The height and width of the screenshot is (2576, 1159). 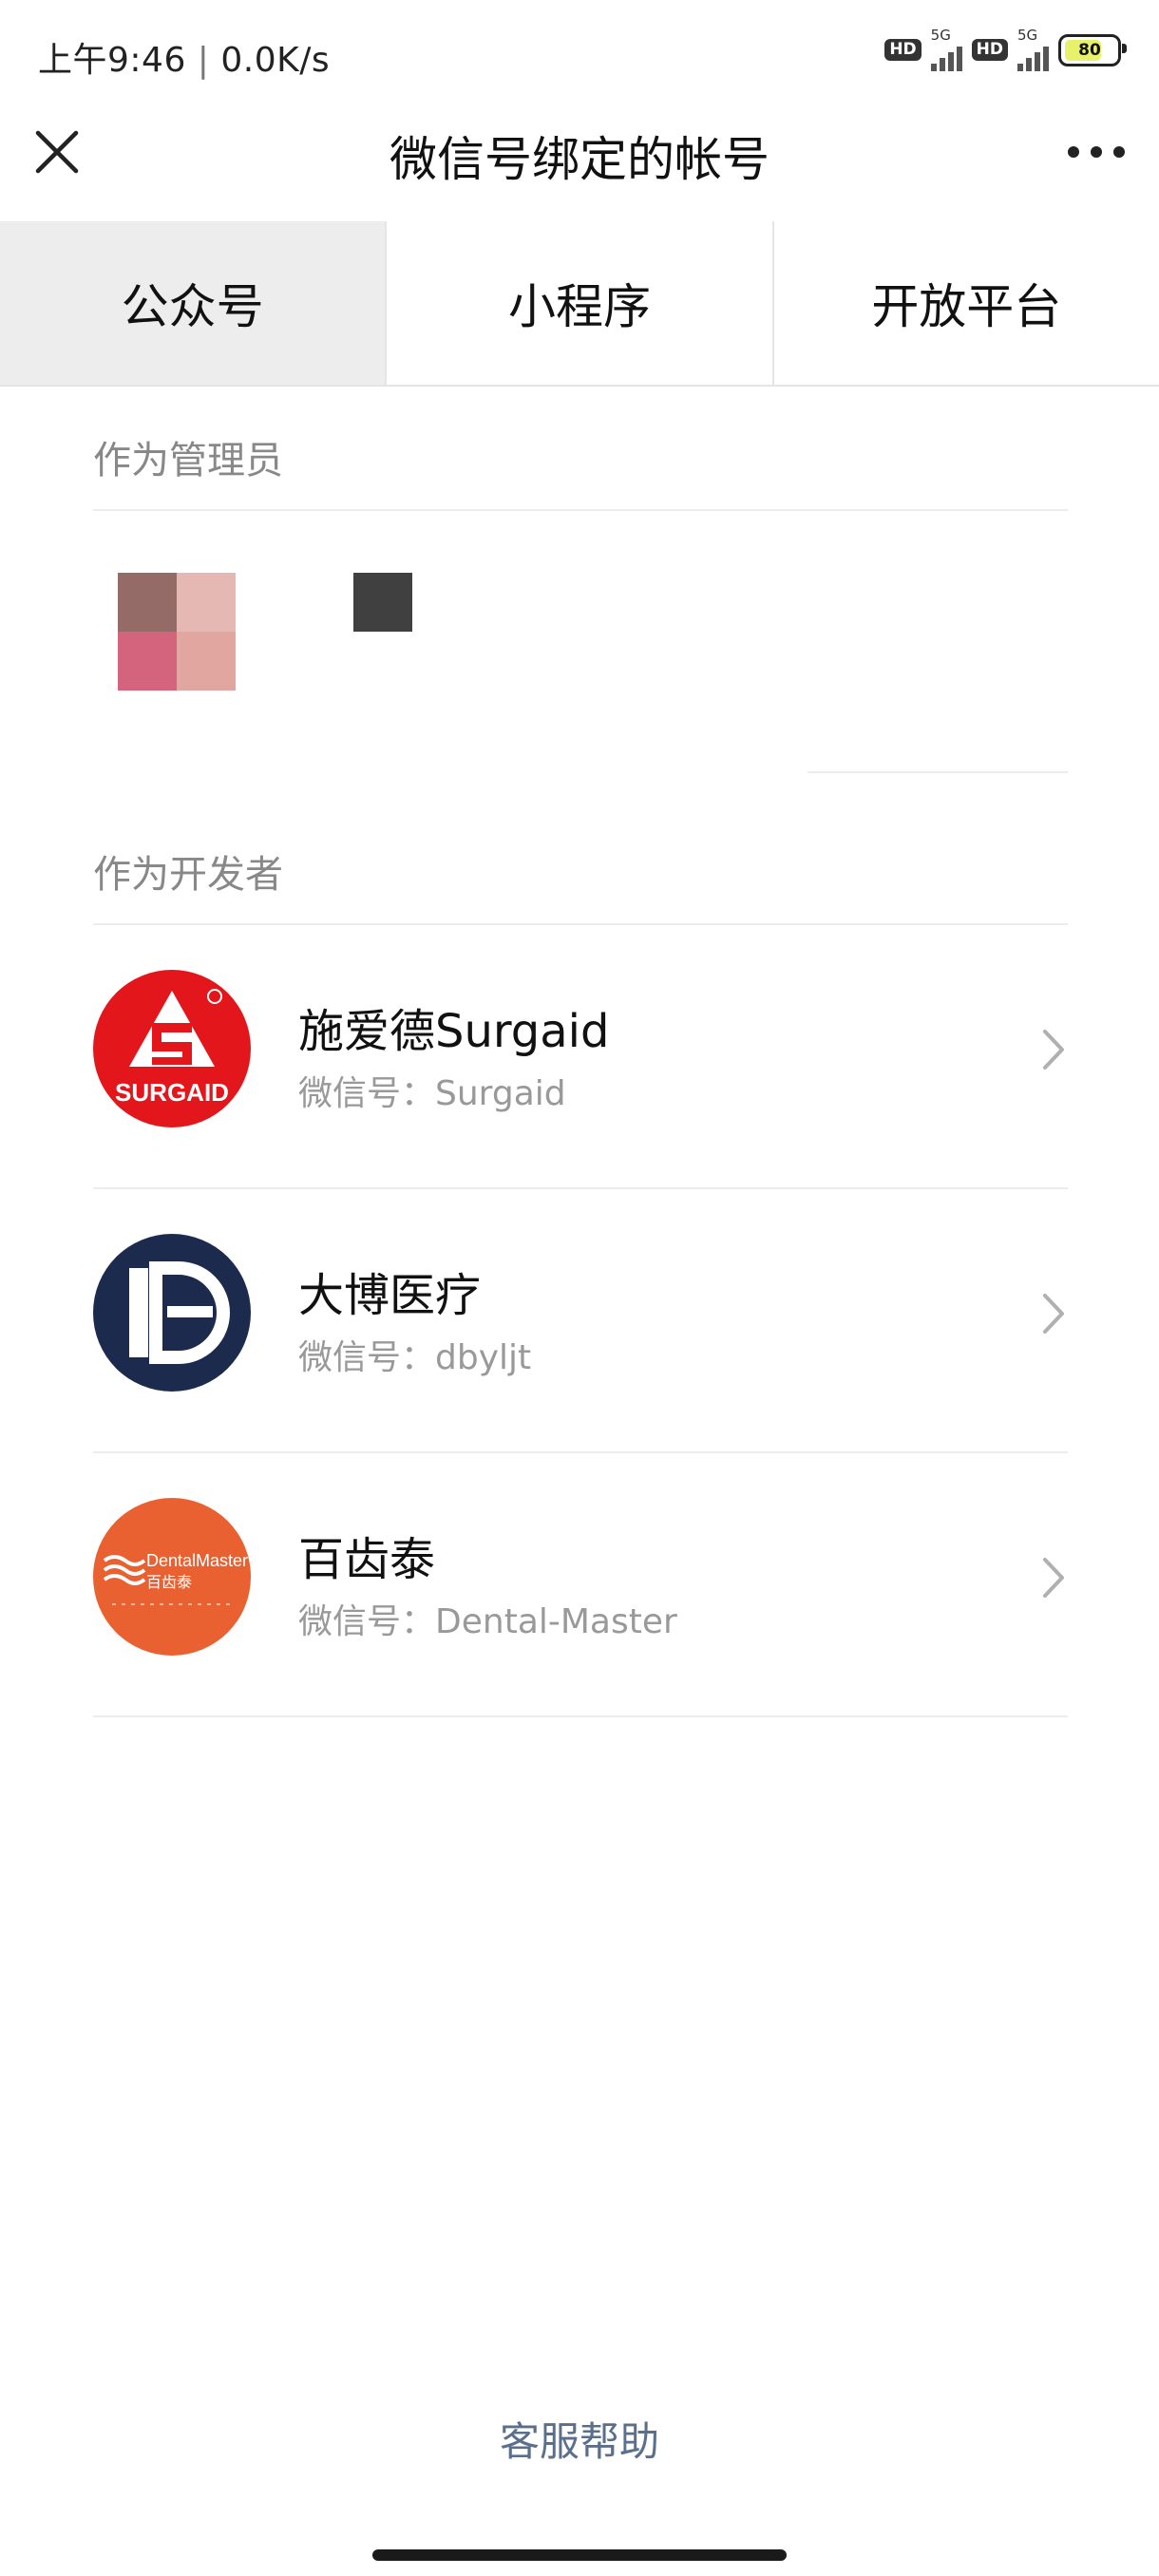 What do you see at coordinates (169, 1582) in the screenshot?
I see `dental-master-logo-subtext: 百齿泰` at bounding box center [169, 1582].